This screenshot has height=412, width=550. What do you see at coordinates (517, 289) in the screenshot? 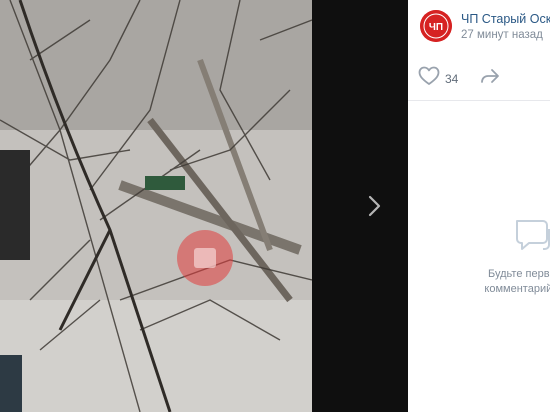
I see `empty-comments-line2: комментарий к это` at bounding box center [517, 289].